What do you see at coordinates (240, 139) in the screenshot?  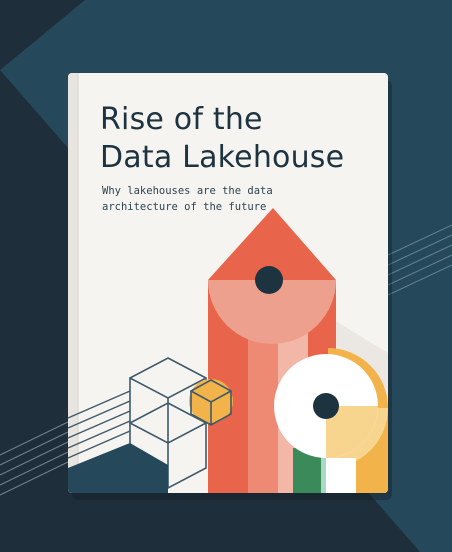 I see `book-title: Rise of the Data Lakehouse` at bounding box center [240, 139].